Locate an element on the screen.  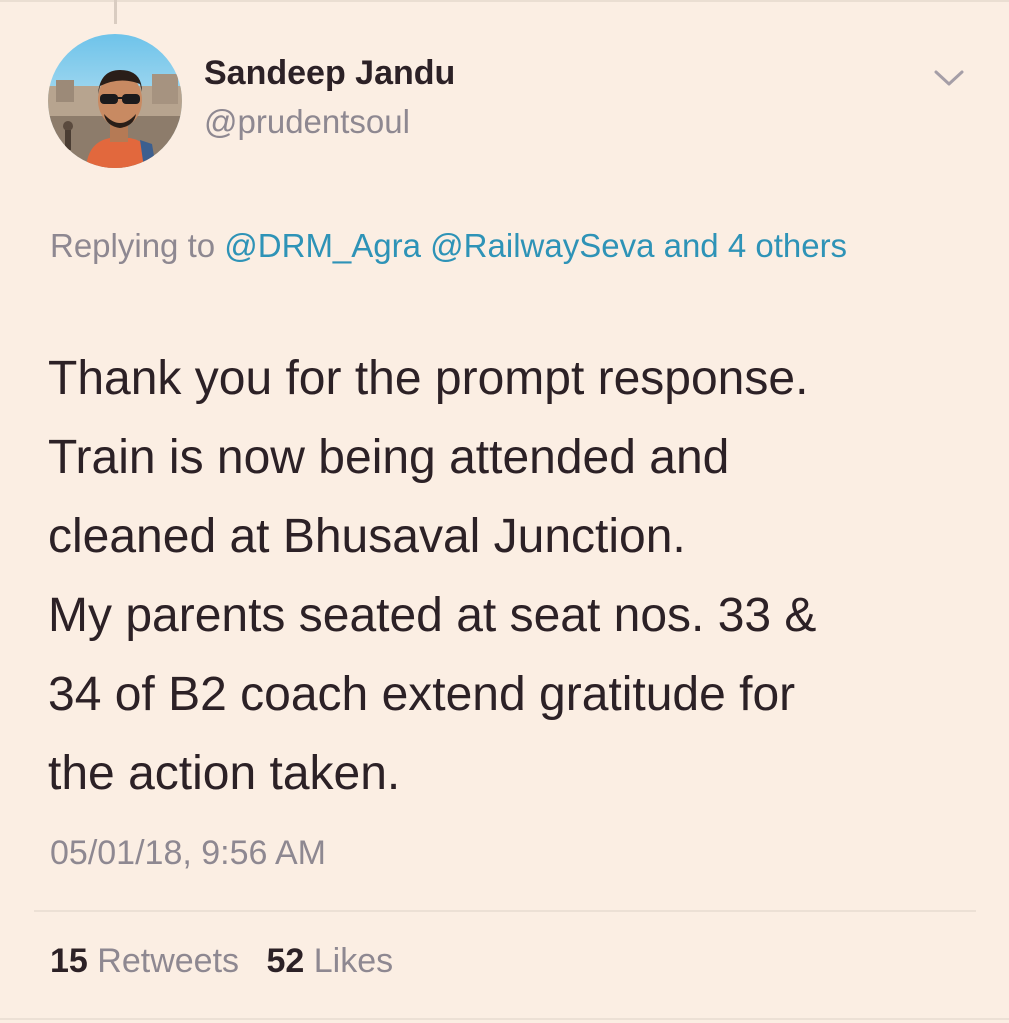
tweet-text-line: 34 of B2 coach extend gratitude for is located at coordinates (422, 694).